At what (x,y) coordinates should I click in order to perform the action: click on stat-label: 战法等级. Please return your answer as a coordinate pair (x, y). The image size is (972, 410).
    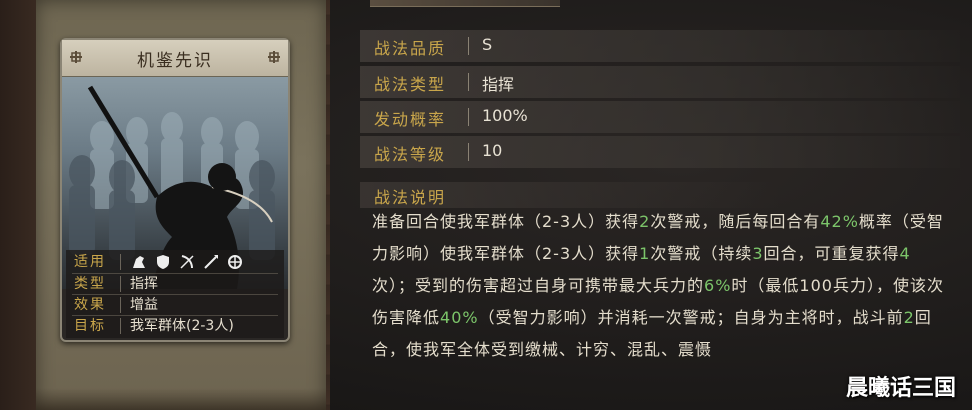
    Looking at the image, I should click on (410, 154).